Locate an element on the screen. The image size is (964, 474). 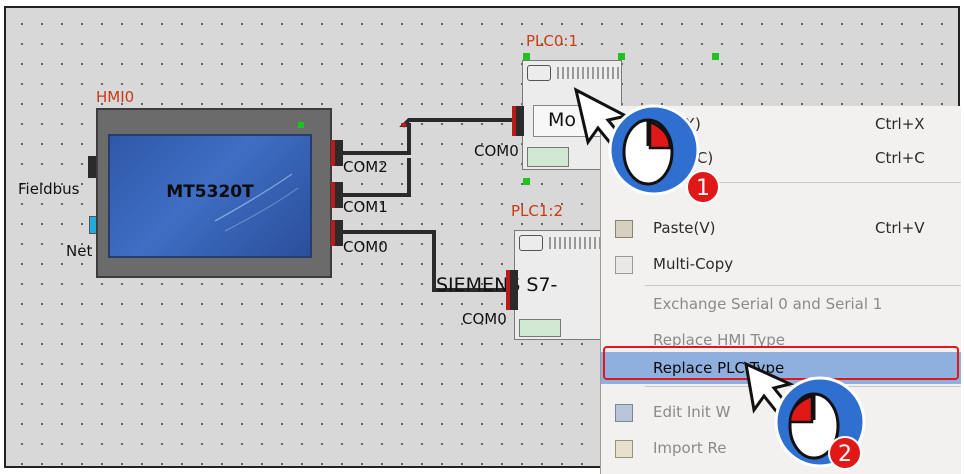
hmi-device: MT5320T is located at coordinates (214, 193).